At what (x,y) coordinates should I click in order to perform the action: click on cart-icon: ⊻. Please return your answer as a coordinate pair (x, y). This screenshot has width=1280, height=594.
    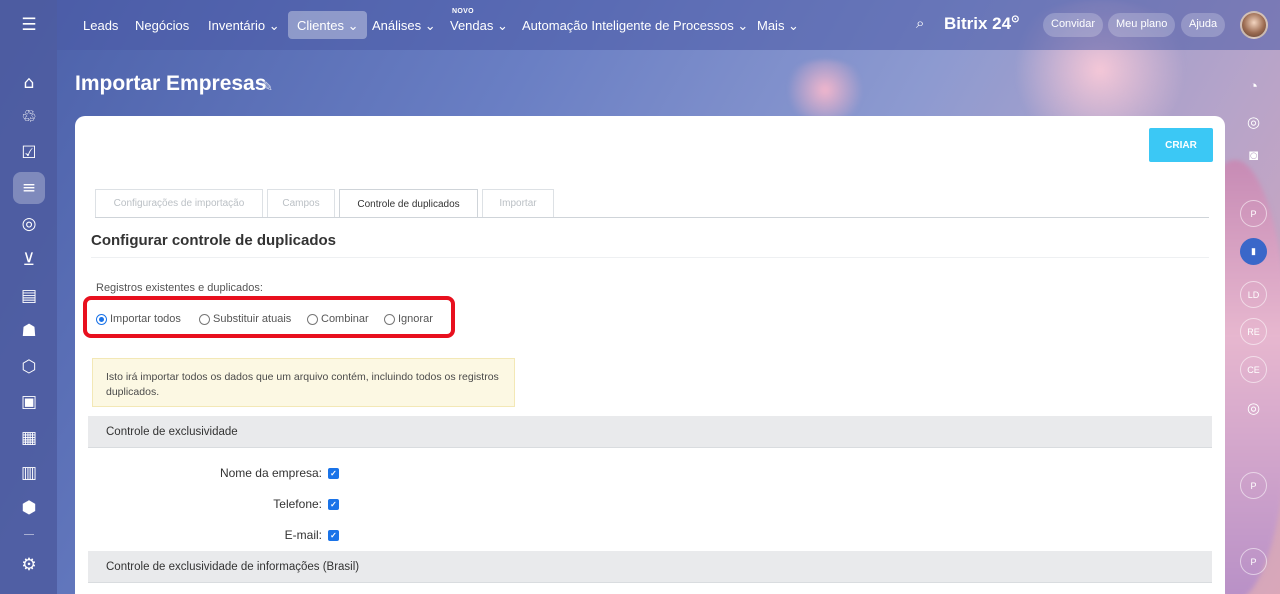
    Looking at the image, I should click on (29, 260).